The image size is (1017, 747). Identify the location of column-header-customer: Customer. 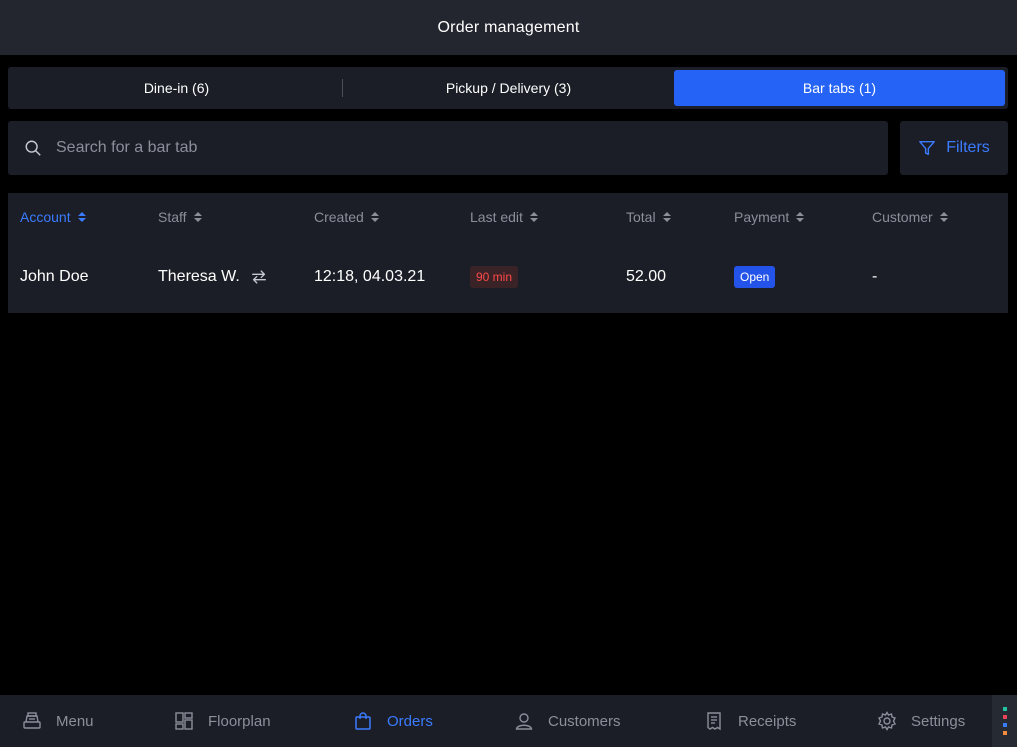
(910, 217).